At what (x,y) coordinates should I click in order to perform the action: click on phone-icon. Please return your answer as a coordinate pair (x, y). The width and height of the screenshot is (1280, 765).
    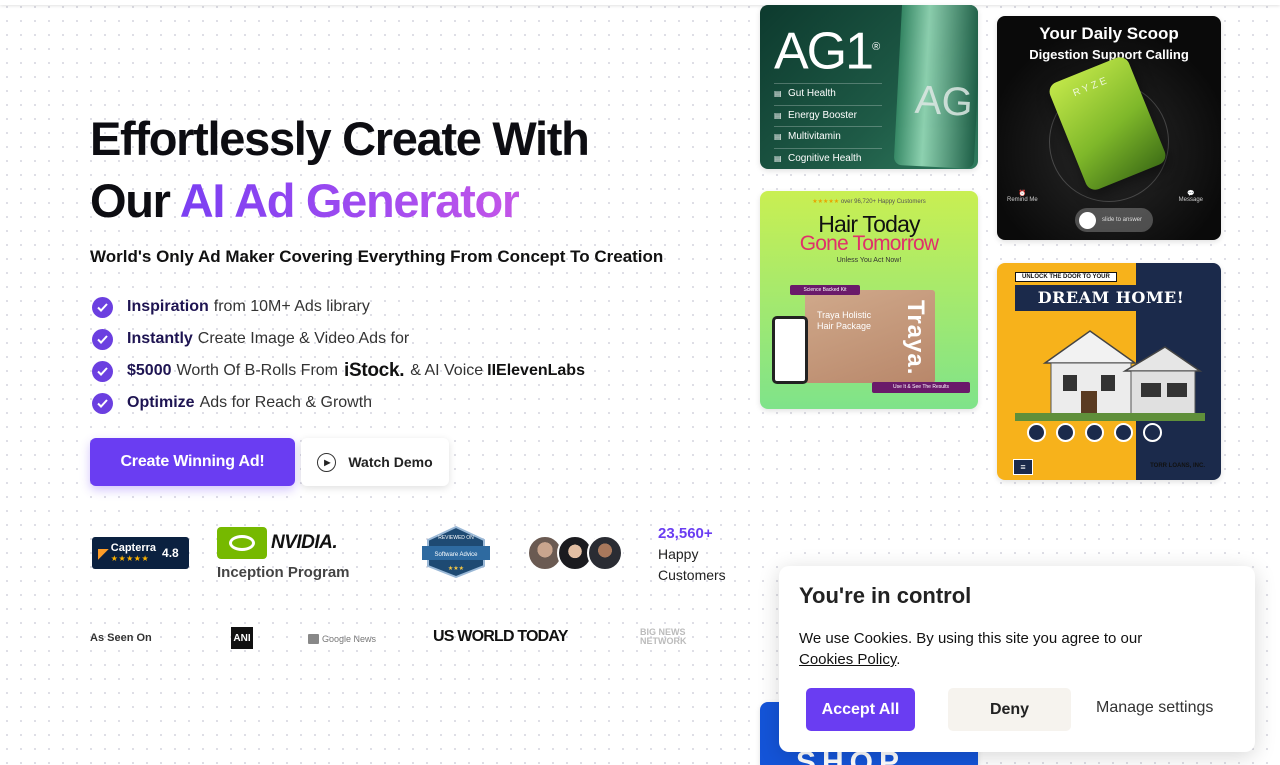
    Looking at the image, I should click on (1087, 220).